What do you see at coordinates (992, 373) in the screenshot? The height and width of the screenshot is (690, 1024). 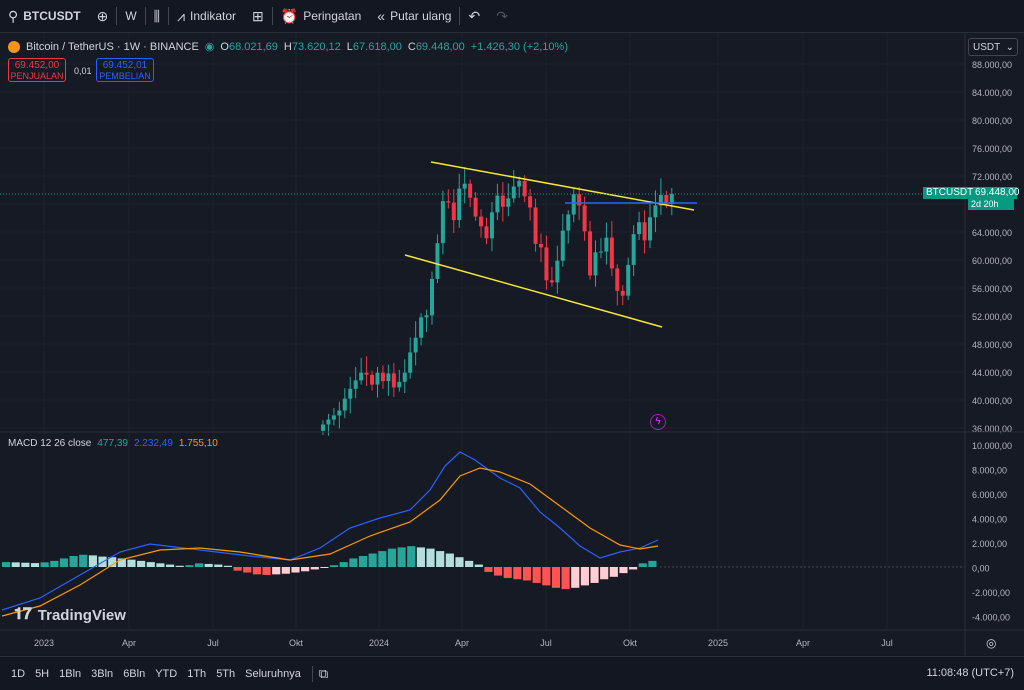 I see `price-tick-label: 44.000,00` at bounding box center [992, 373].